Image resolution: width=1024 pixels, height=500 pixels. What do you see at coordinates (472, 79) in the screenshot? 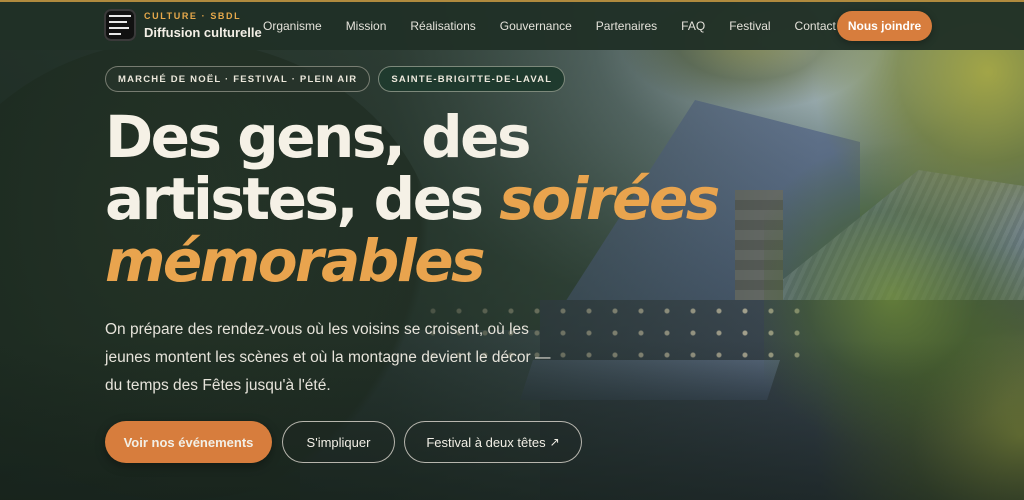
I see `tag-location: SAINTE-BRIGITTE-DE-LAVAL` at bounding box center [472, 79].